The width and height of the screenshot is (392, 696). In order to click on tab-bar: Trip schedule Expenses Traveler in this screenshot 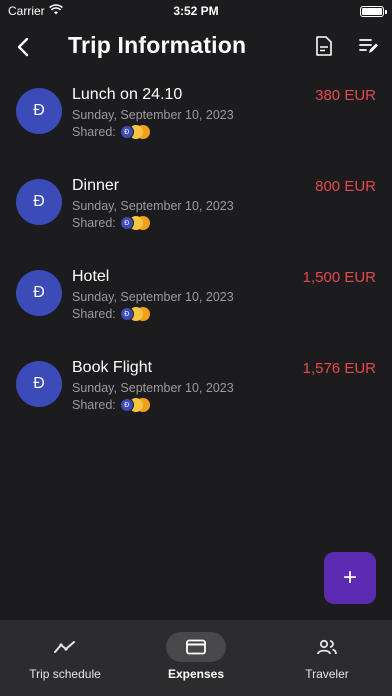, I will do `click(196, 658)`.